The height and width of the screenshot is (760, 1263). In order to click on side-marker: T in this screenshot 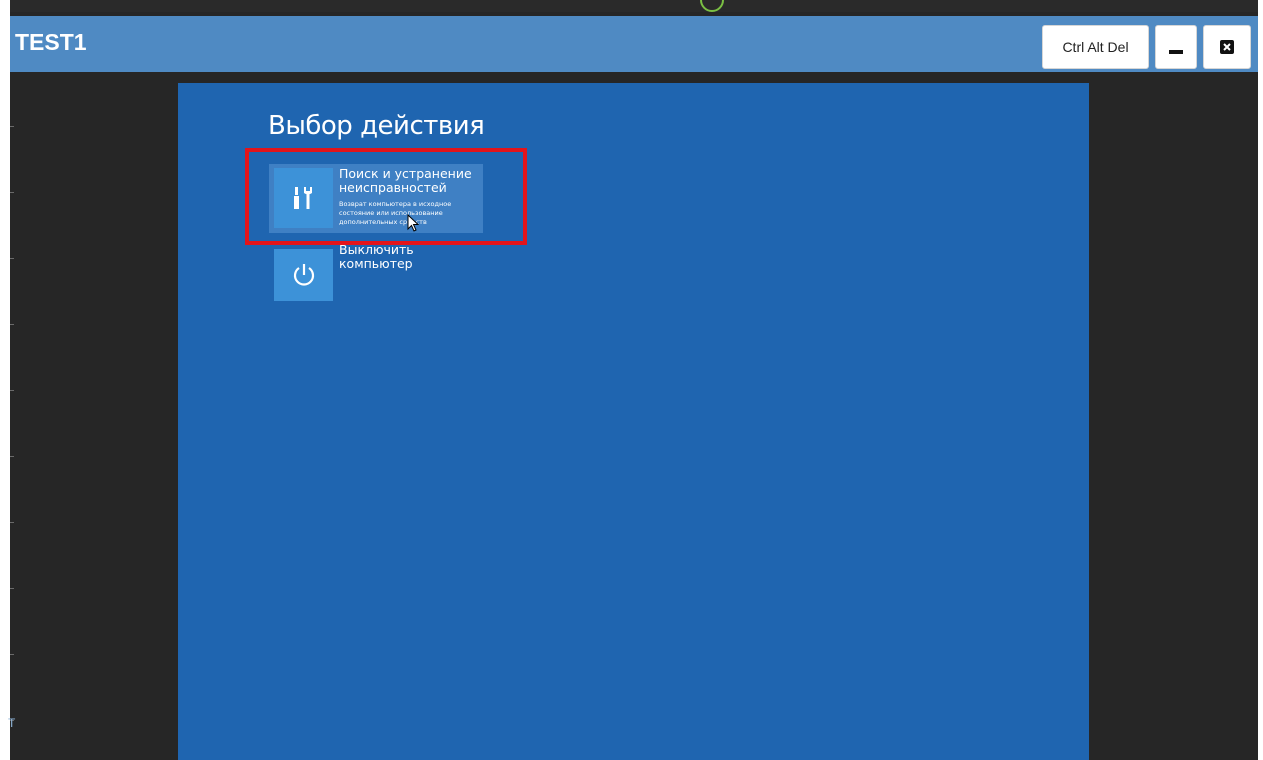, I will do `click(12, 723)`.